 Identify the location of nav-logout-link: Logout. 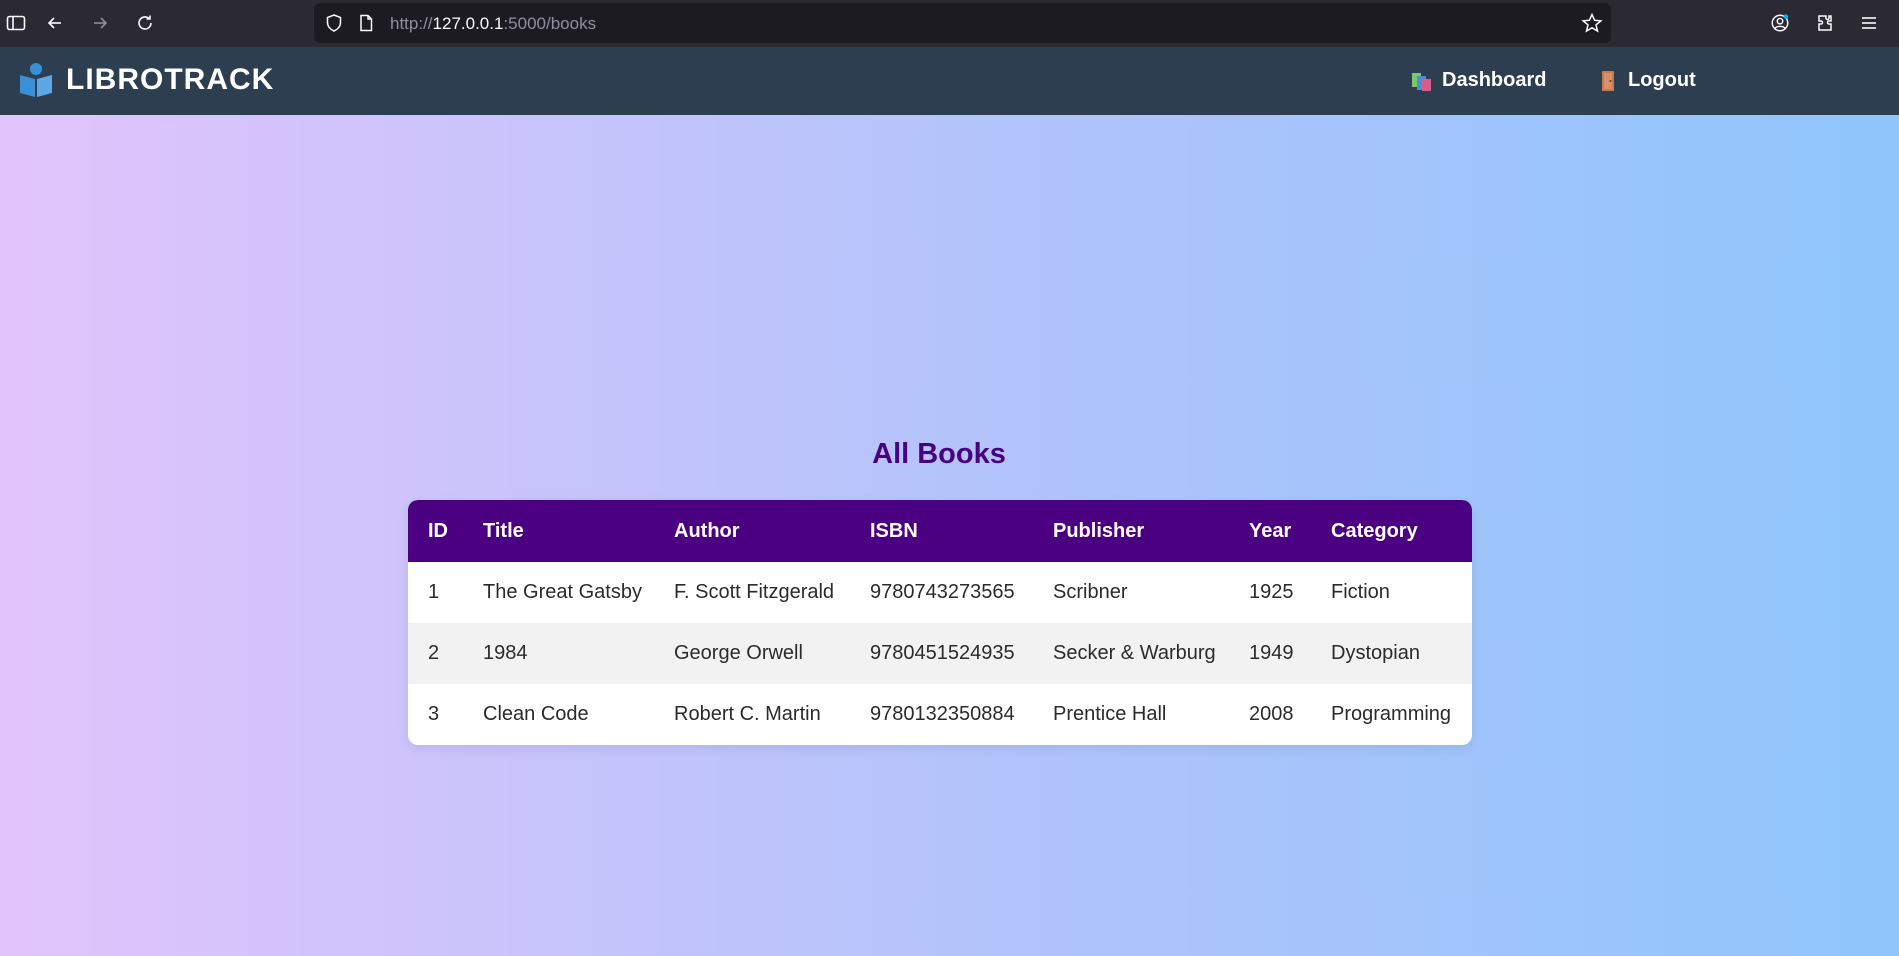
(1646, 80).